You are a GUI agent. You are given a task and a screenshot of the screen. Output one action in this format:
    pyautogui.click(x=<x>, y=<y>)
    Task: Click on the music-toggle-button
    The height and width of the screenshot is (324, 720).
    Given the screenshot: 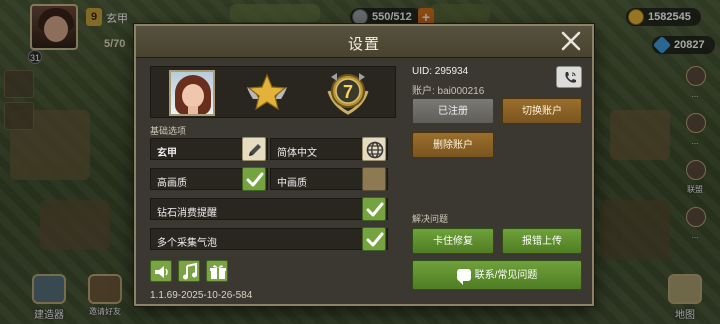 What is the action you would take?
    pyautogui.click(x=189, y=271)
    